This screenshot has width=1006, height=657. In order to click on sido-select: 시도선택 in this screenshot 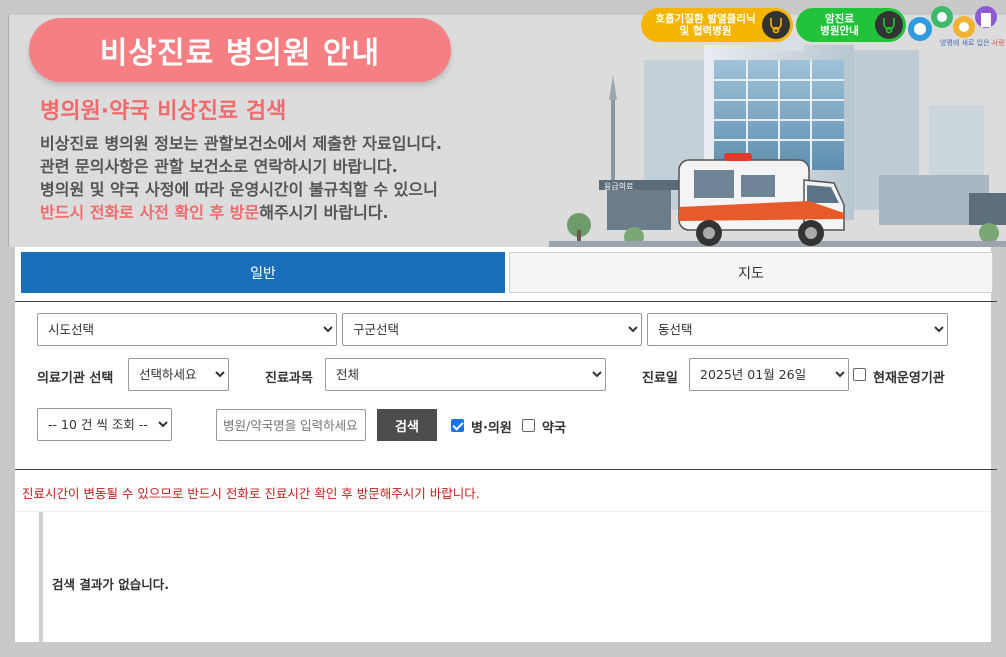, I will do `click(187, 329)`.